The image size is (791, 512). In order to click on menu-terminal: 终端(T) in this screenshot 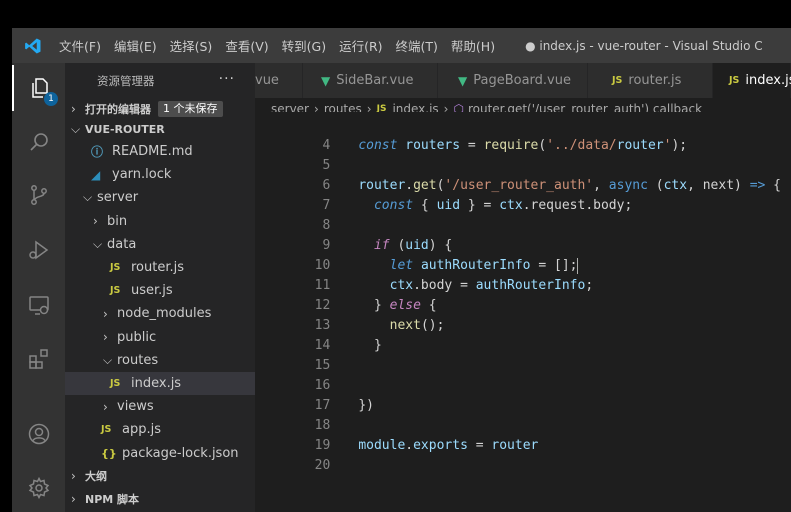, I will do `click(418, 45)`.